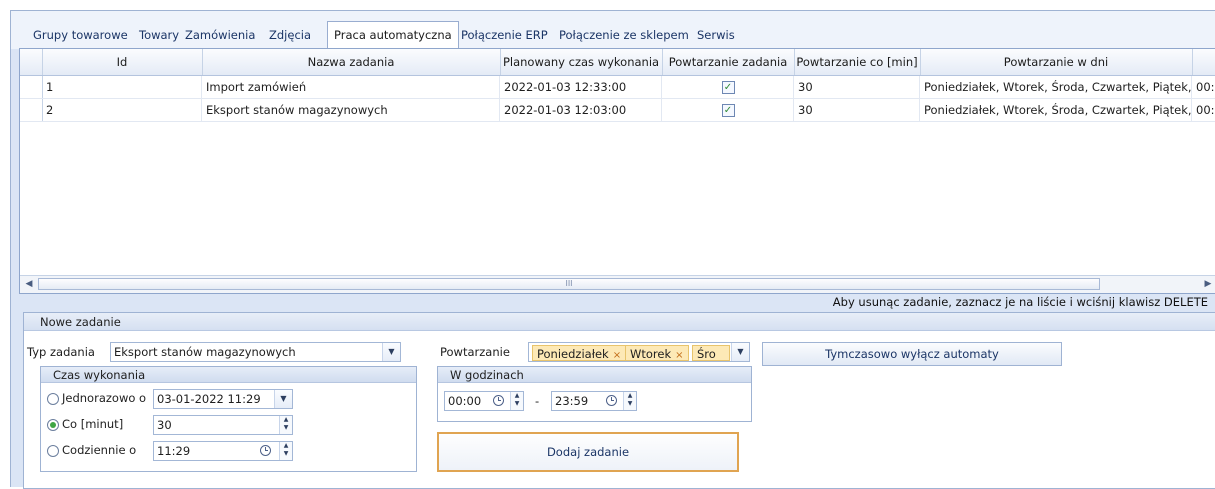 The image size is (1215, 489). I want to click on daily-radio, so click(53, 451).